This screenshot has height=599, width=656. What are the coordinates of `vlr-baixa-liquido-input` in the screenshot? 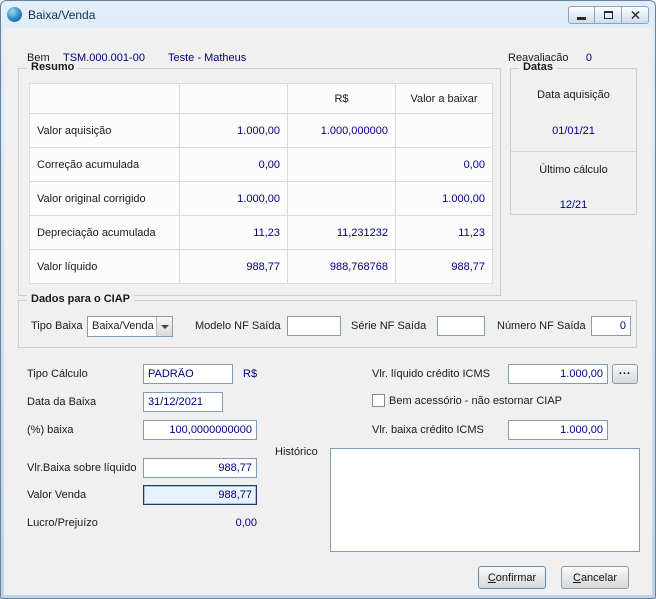 It's located at (200, 468).